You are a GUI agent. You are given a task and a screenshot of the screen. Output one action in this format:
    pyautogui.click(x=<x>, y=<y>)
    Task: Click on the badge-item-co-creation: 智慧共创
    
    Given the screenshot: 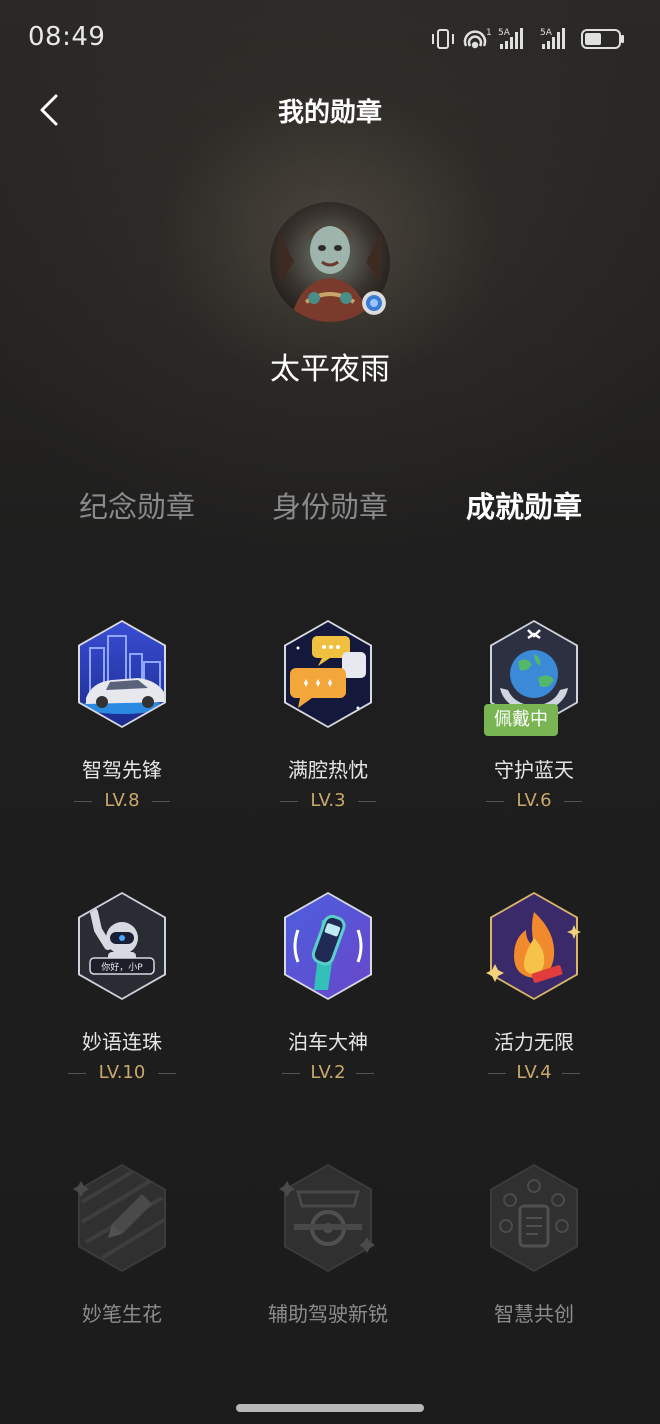 What is the action you would take?
    pyautogui.click(x=534, y=1282)
    